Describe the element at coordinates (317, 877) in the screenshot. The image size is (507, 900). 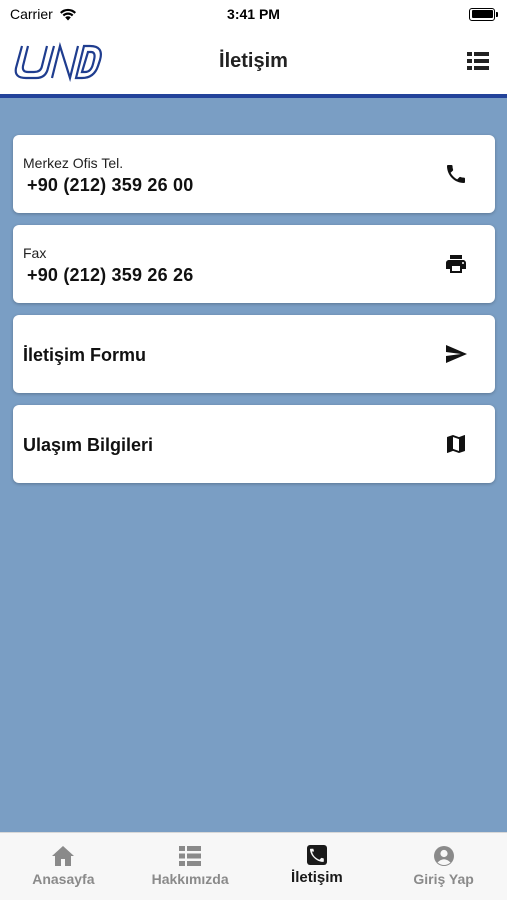
I see `tab-contact-label: İletişim` at that location.